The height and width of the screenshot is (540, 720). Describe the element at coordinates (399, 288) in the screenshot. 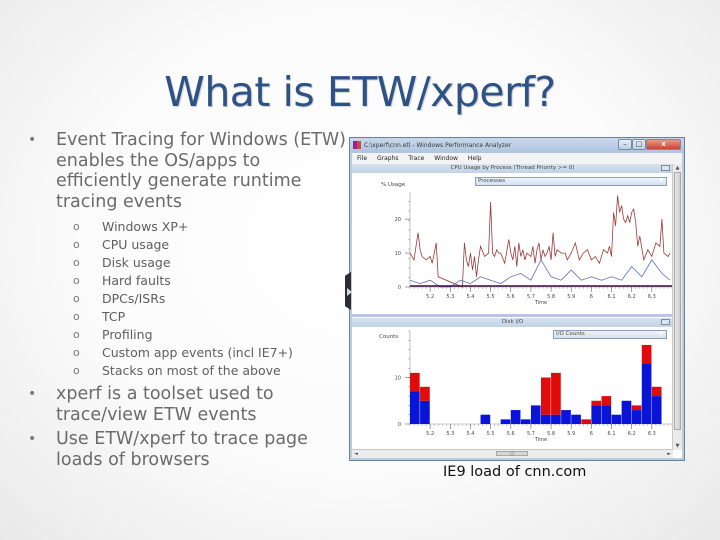

I see `y-tick-label: 0` at that location.